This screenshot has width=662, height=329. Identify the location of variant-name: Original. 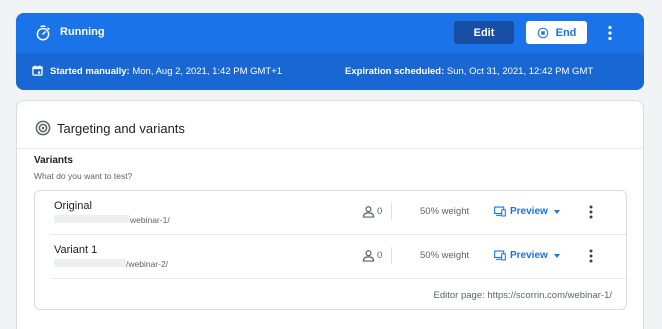
(73, 206).